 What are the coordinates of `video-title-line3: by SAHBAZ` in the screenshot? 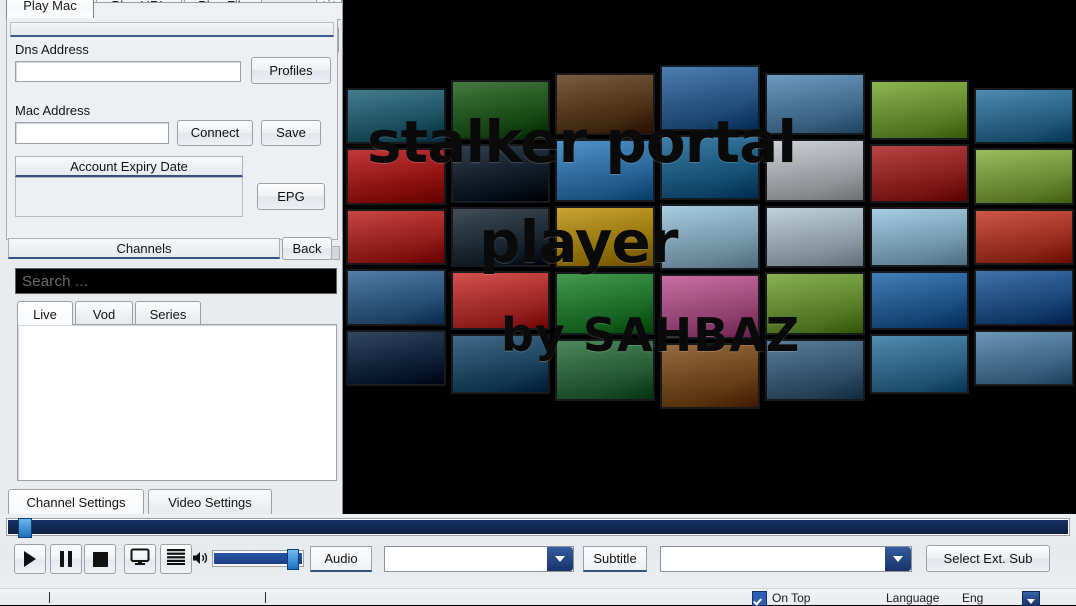 It's located at (651, 335).